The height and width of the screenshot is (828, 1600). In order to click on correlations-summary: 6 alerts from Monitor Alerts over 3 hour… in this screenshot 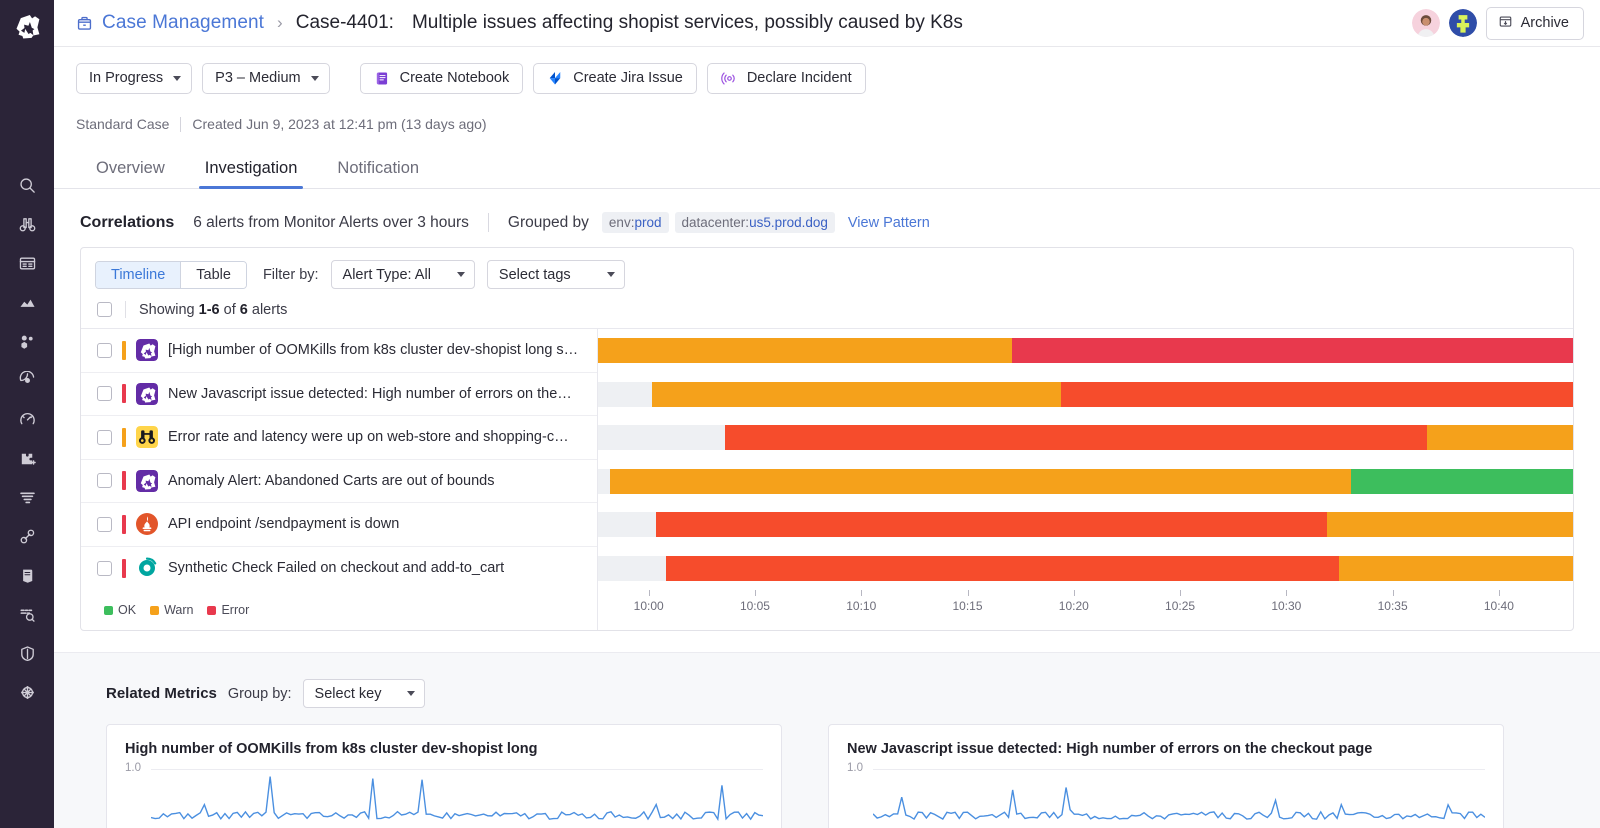, I will do `click(331, 222)`.